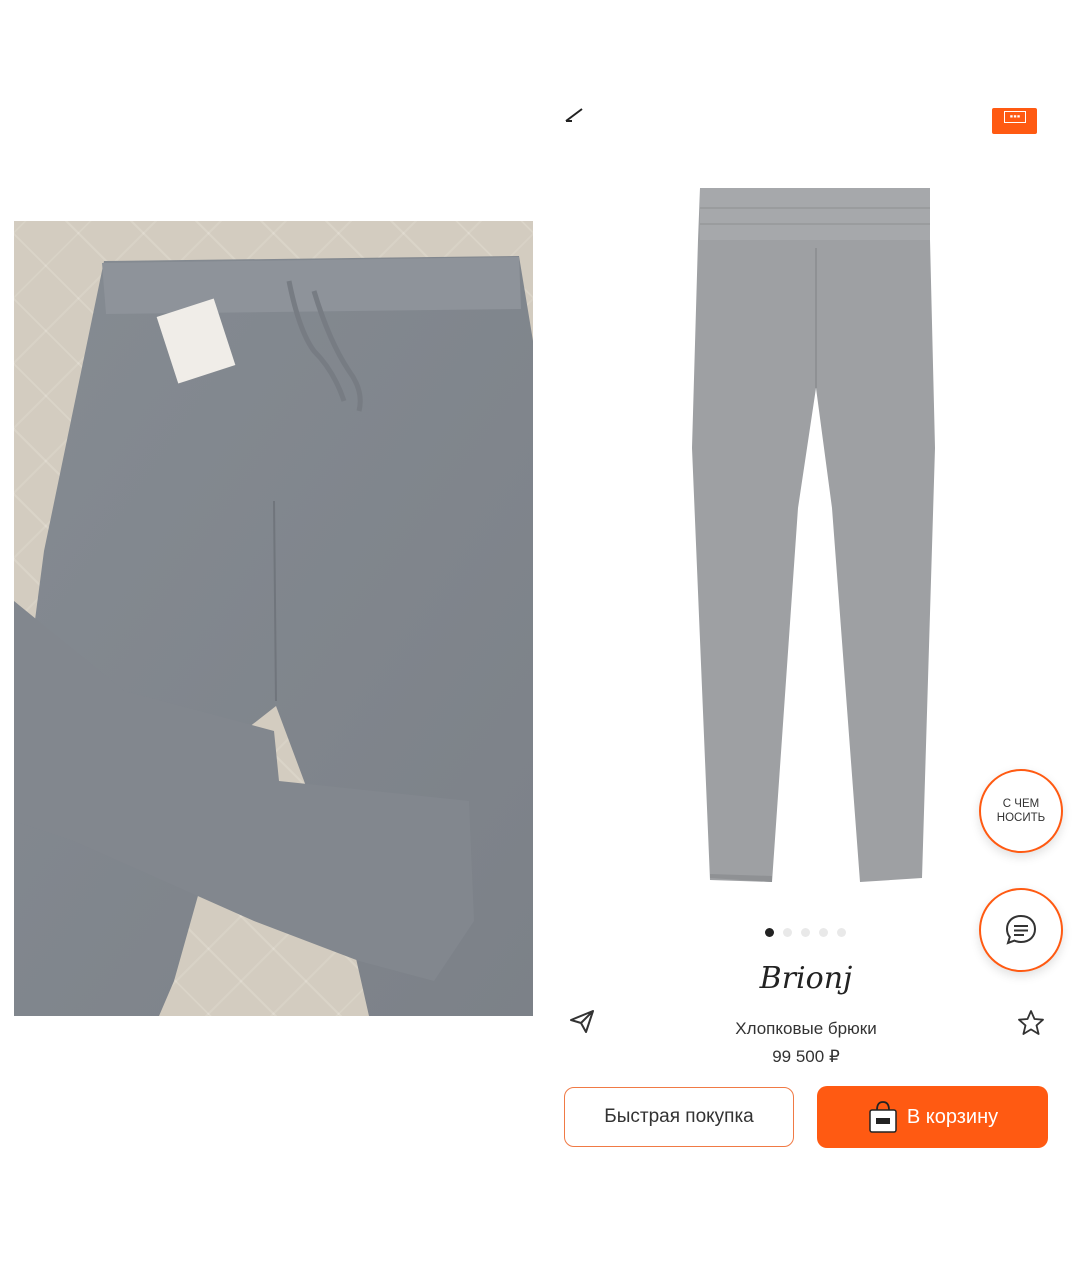  Describe the element at coordinates (806, 1056) in the screenshot. I see `product-price: 99 500 ₽` at that location.